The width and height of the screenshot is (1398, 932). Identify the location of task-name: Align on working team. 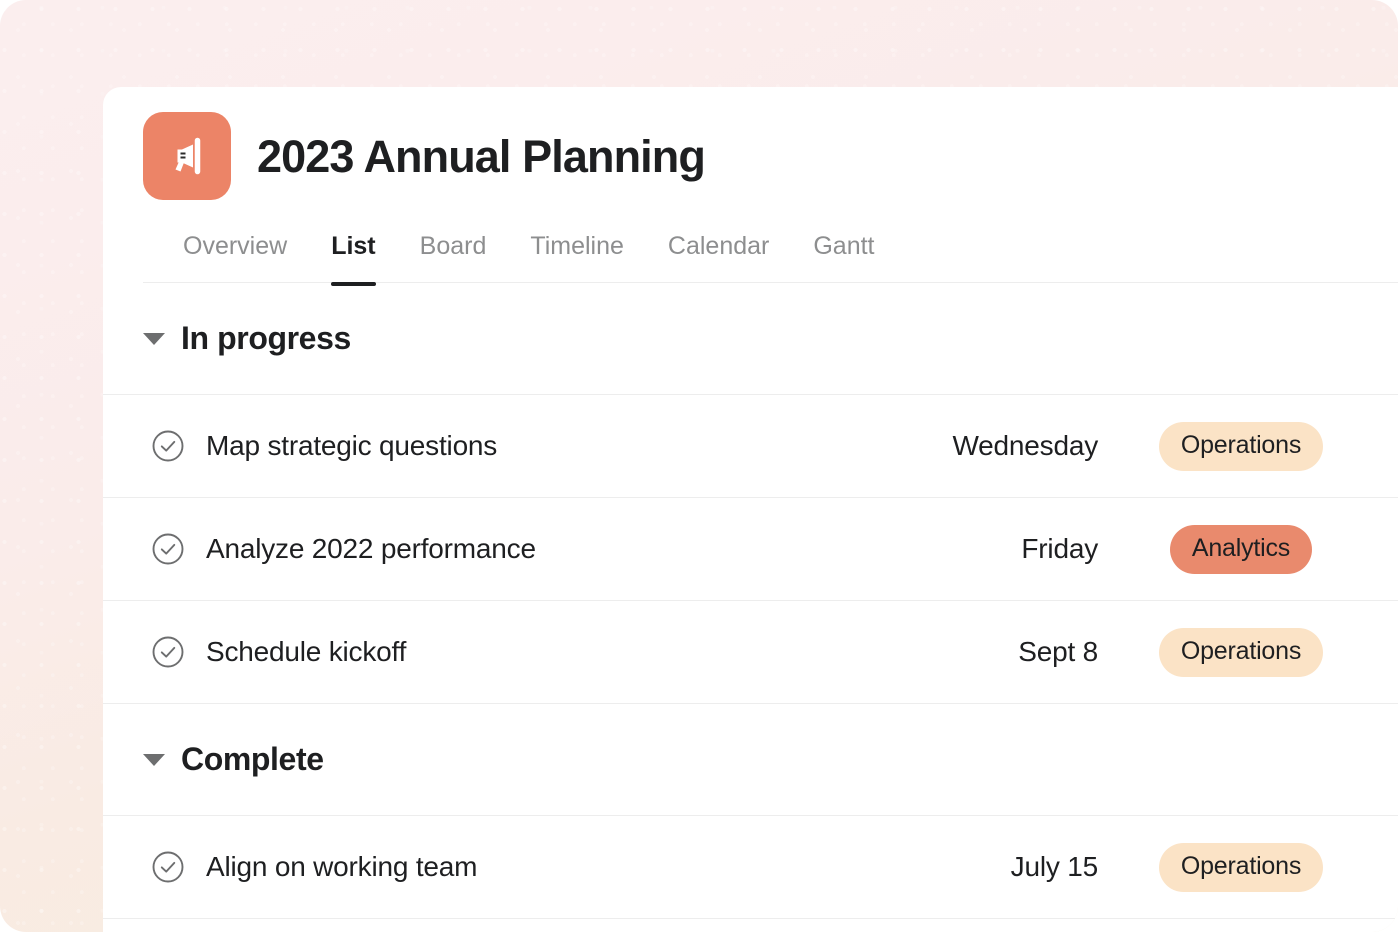
(342, 866).